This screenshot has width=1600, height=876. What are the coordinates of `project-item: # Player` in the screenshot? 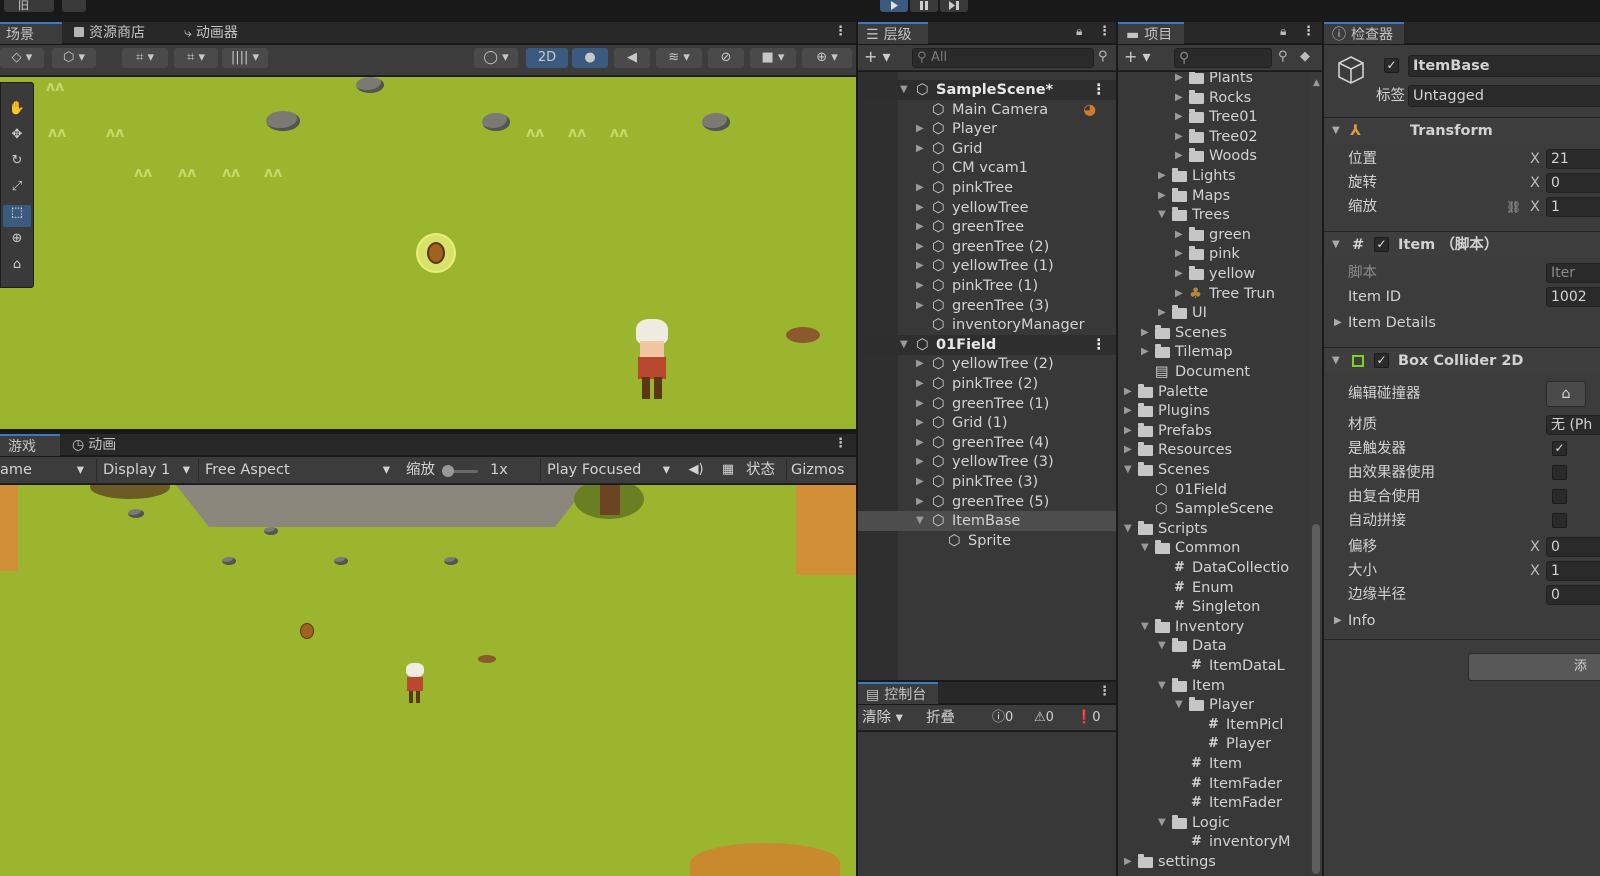 It's located at (1214, 744).